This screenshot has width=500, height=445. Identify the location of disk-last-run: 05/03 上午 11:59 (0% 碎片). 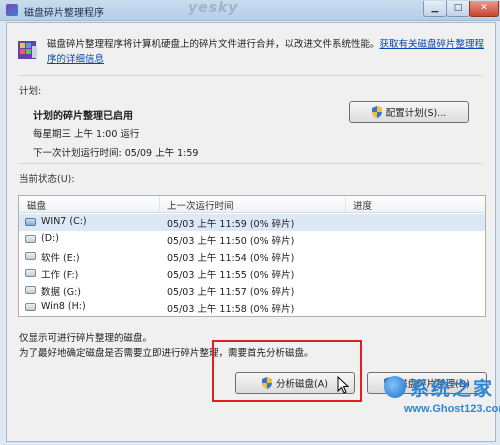
(231, 224).